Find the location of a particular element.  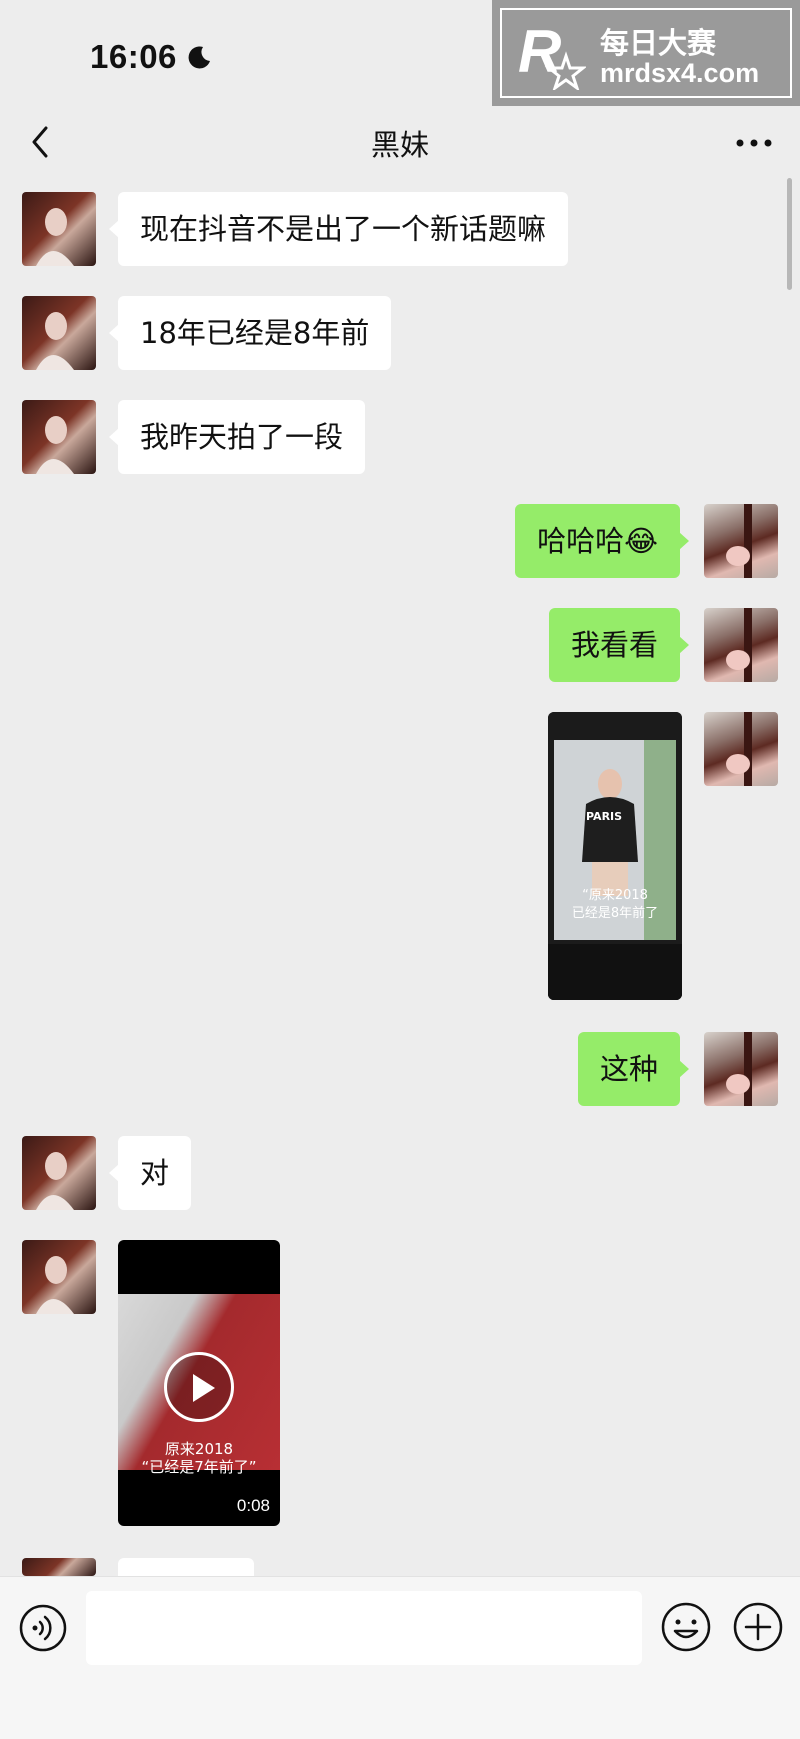

image-caption-line2: 已经是8年前了 is located at coordinates (615, 913).